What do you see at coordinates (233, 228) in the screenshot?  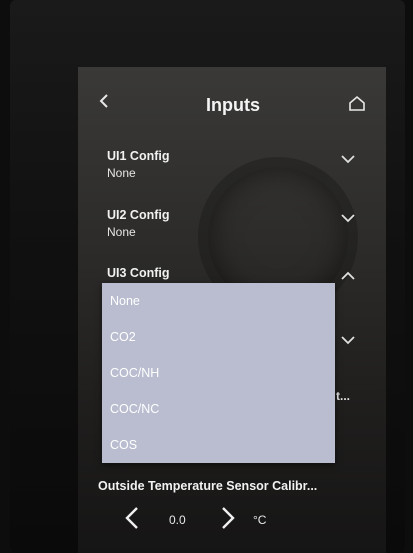 I see `ui2-config-row: UI2 Config None` at bounding box center [233, 228].